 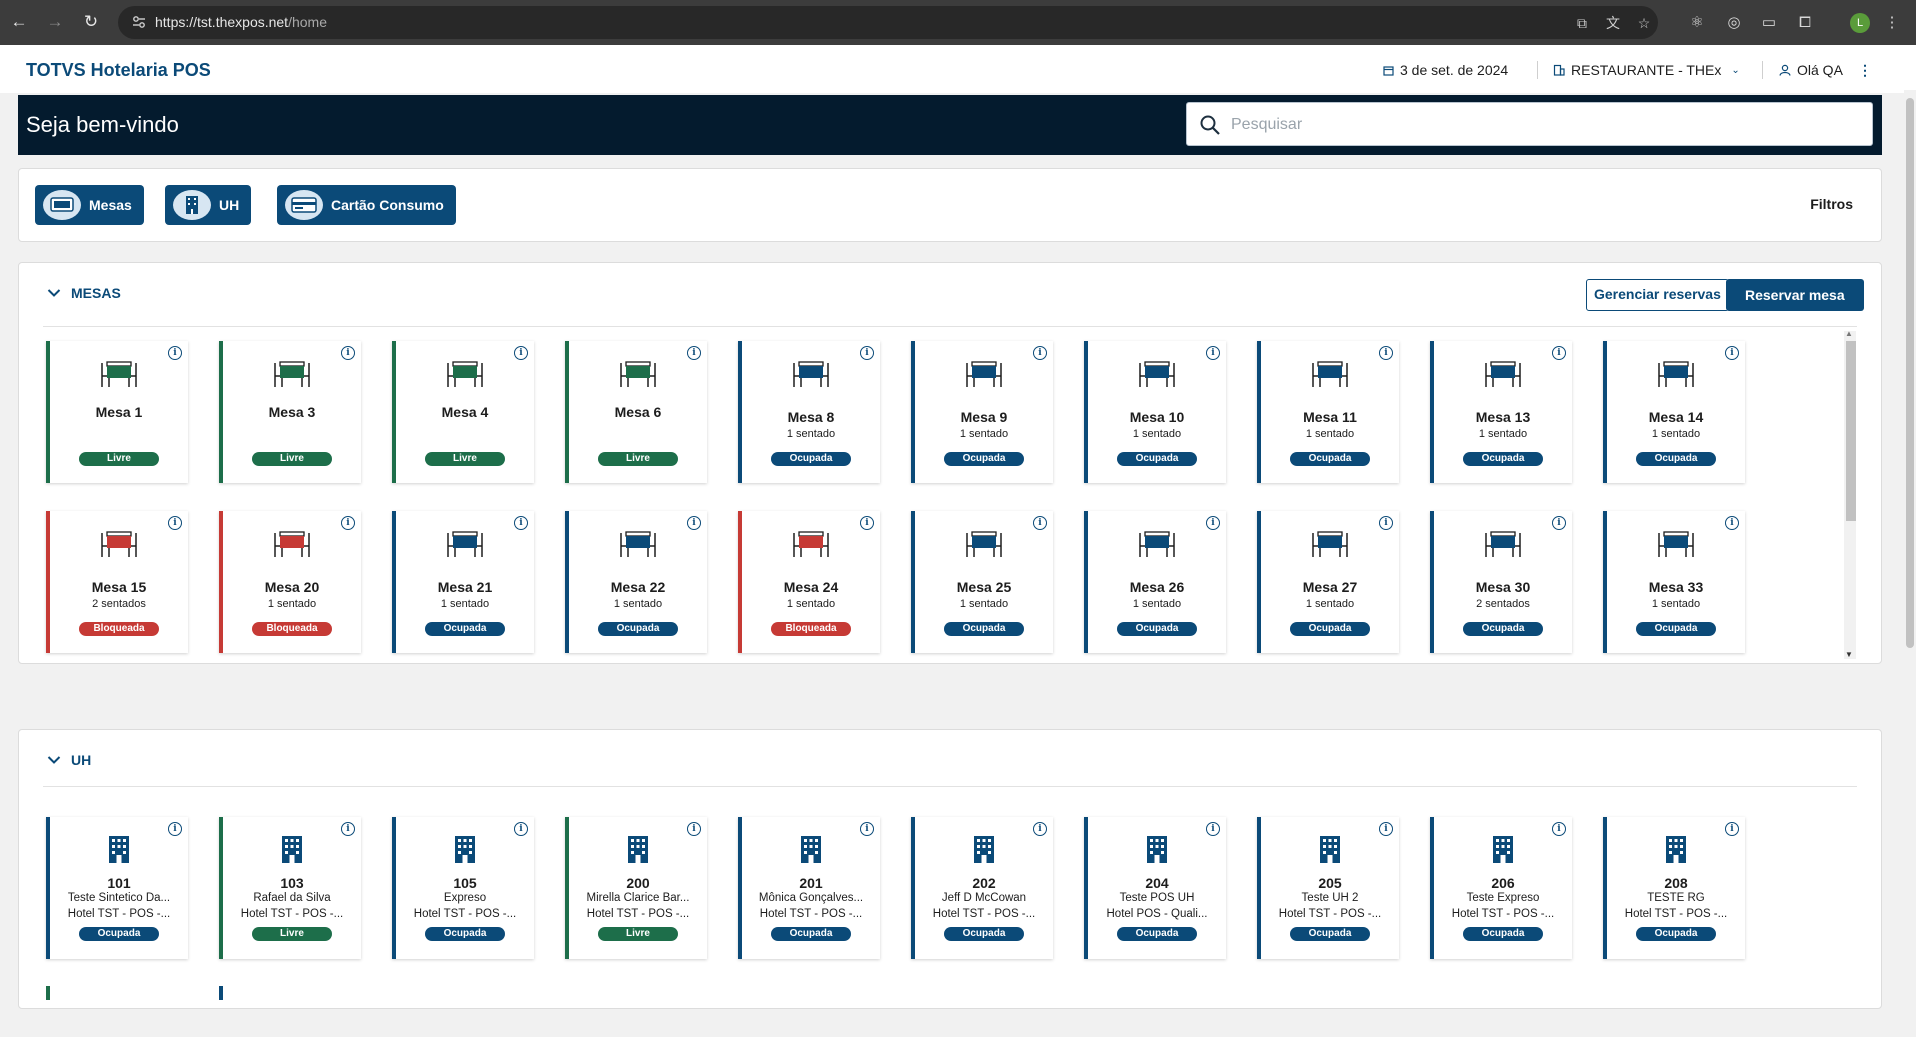 What do you see at coordinates (290, 412) in the screenshot?
I see `mesa-card: i Mesa 3 Livre` at bounding box center [290, 412].